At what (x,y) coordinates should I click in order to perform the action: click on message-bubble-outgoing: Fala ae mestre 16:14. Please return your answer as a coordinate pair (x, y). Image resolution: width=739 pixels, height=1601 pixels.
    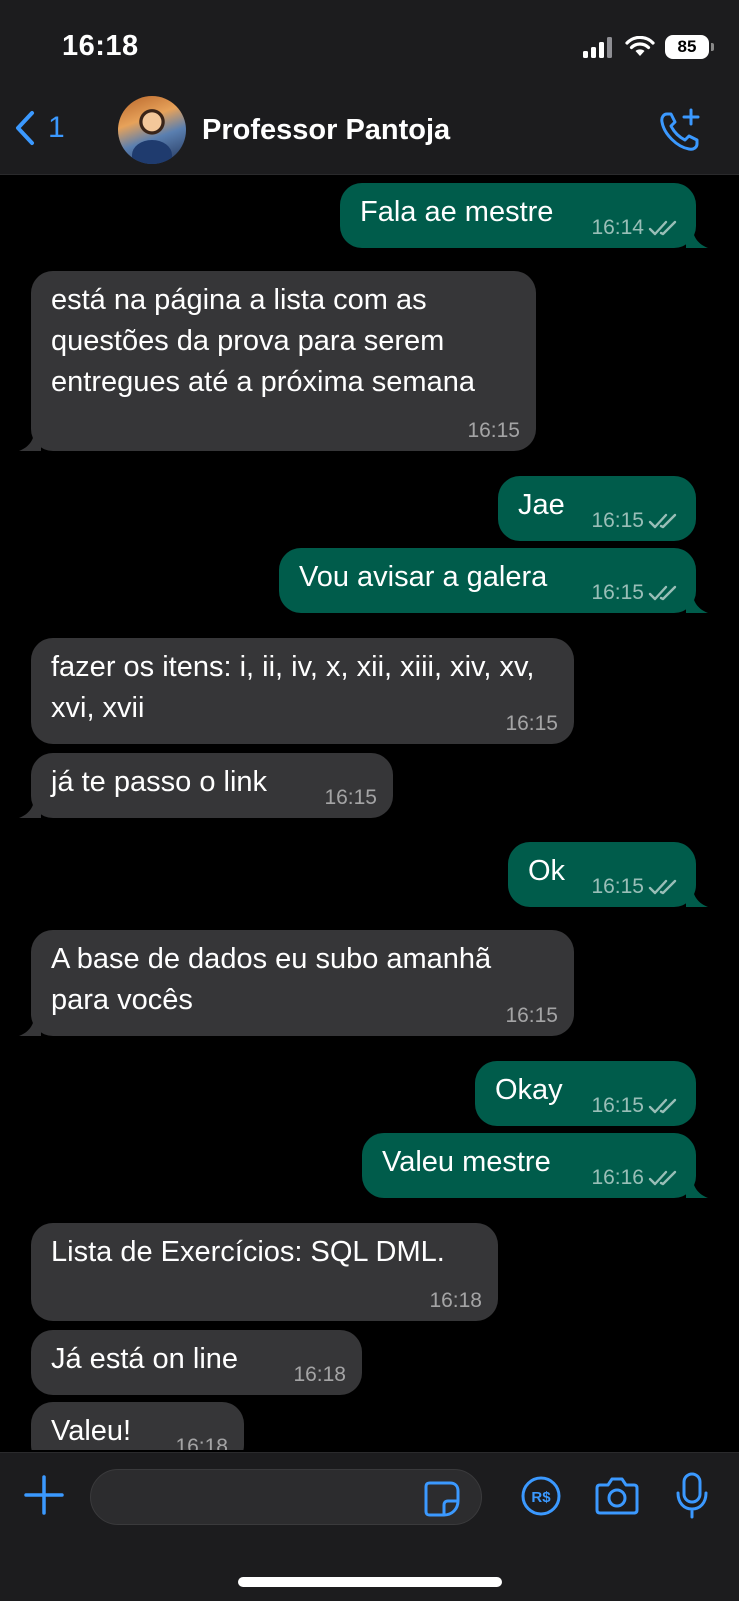
    Looking at the image, I should click on (524, 215).